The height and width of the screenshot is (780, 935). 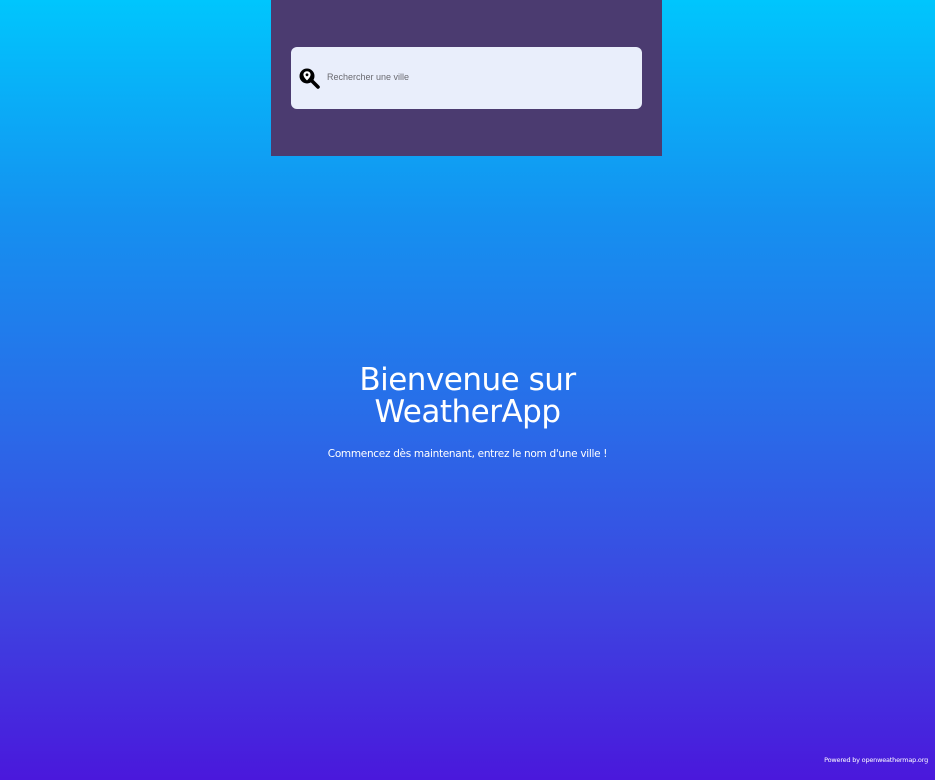 What do you see at coordinates (876, 760) in the screenshot?
I see `footer-credit: Powered by openweathermap.org` at bounding box center [876, 760].